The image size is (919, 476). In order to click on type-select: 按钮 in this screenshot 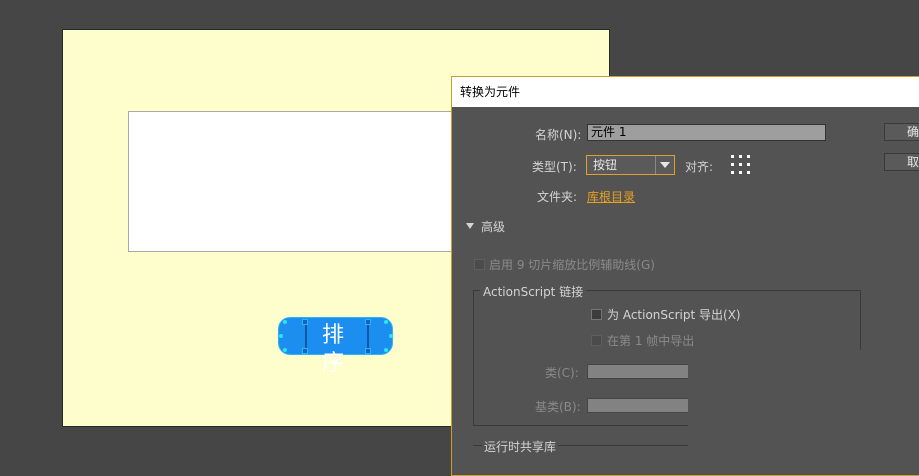, I will do `click(630, 165)`.